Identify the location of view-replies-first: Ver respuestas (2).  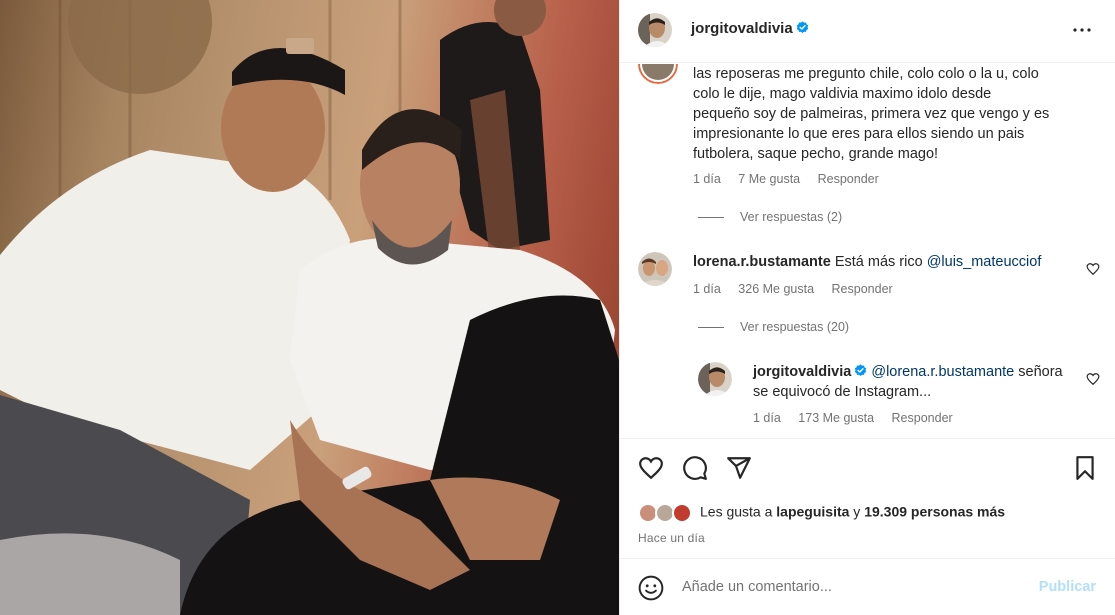
(770, 217).